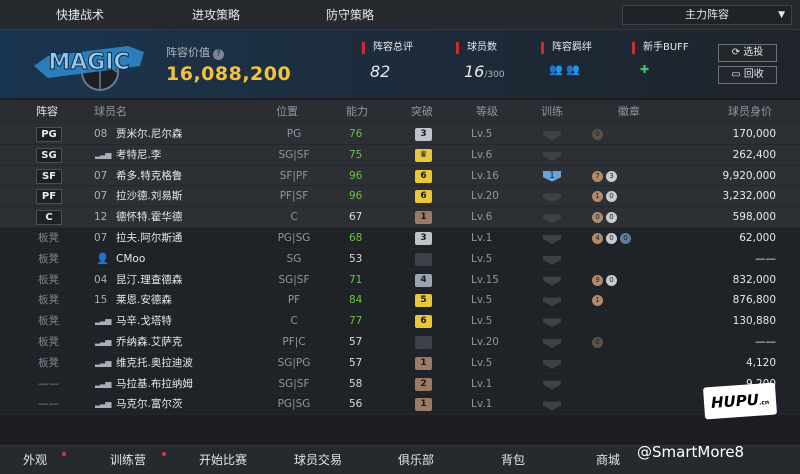 This screenshot has width=800, height=474. What do you see at coordinates (130, 259) in the screenshot?
I see `player-name: CMoo` at bounding box center [130, 259].